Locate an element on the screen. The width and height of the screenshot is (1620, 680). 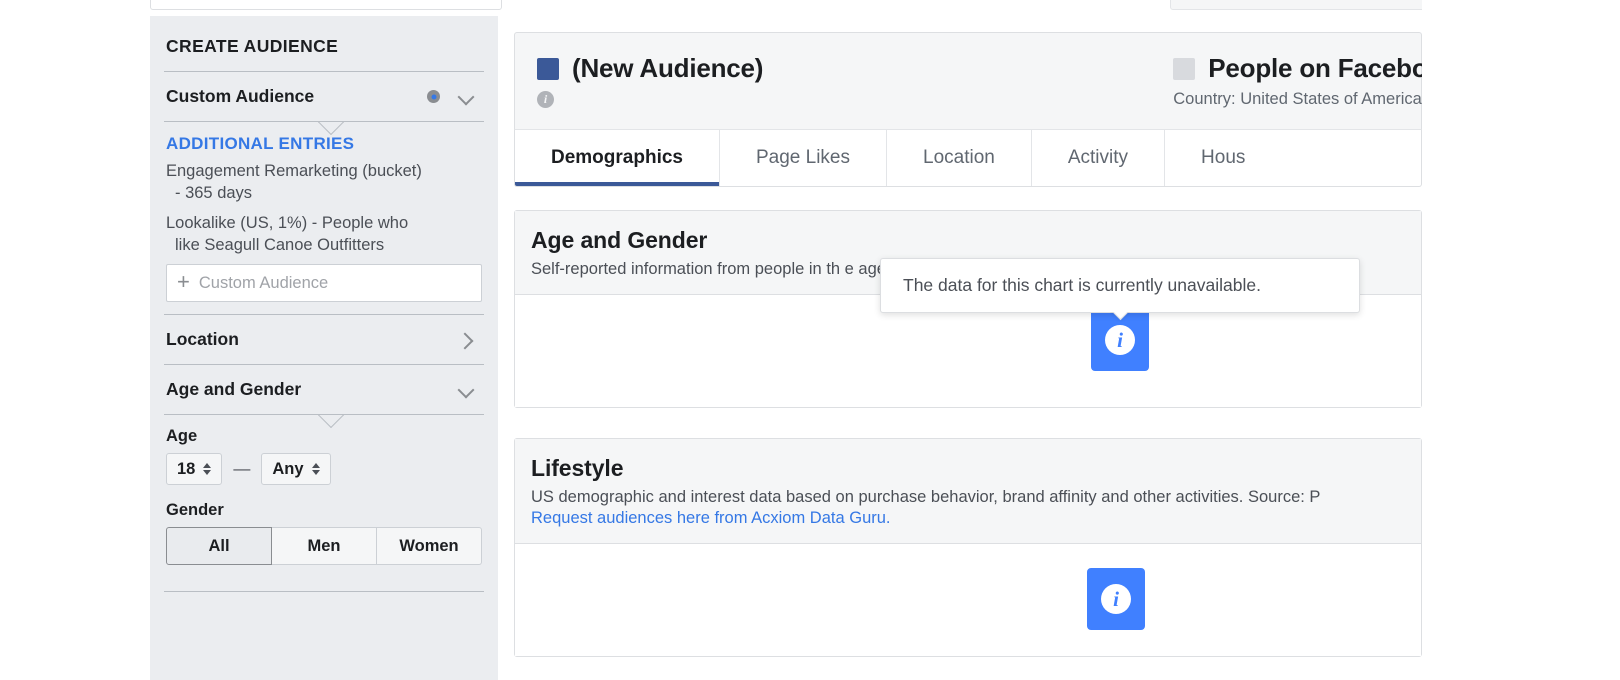
entry-line-2: like Seagull Canoe Outfitters is located at coordinates (280, 245).